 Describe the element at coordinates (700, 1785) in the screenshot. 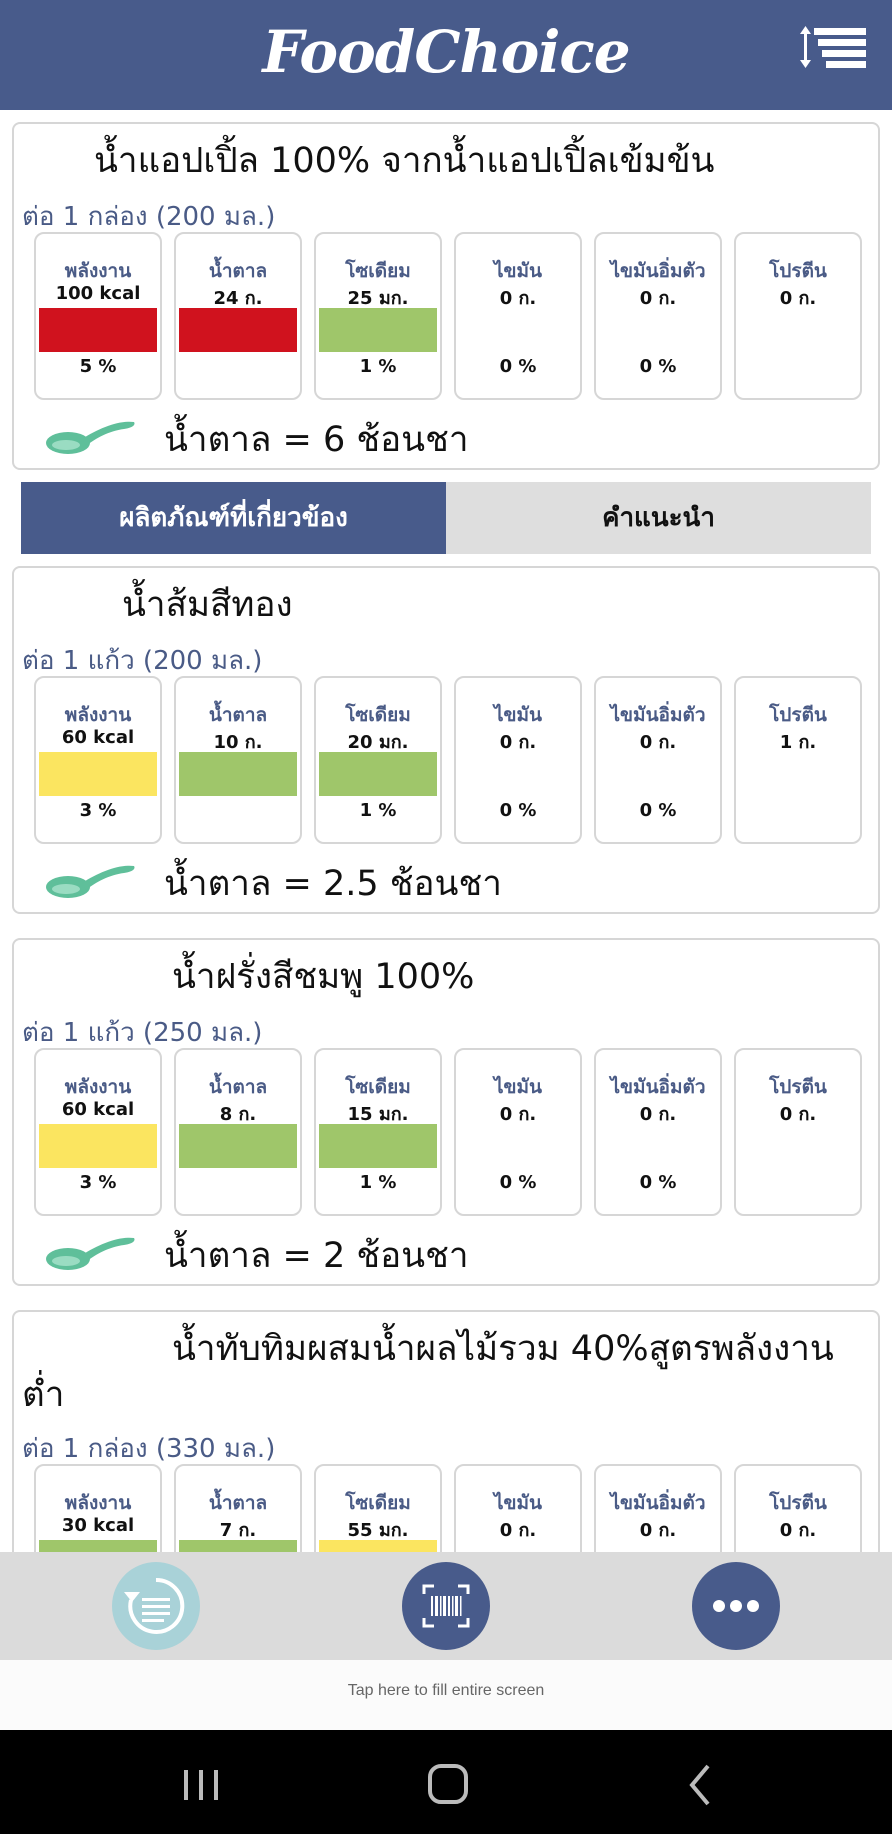

I see `back-icon` at that location.